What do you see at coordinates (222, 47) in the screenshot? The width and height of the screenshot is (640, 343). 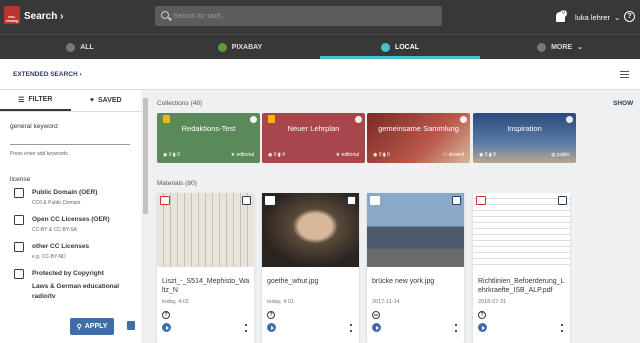 I see `pixabay-icon` at bounding box center [222, 47].